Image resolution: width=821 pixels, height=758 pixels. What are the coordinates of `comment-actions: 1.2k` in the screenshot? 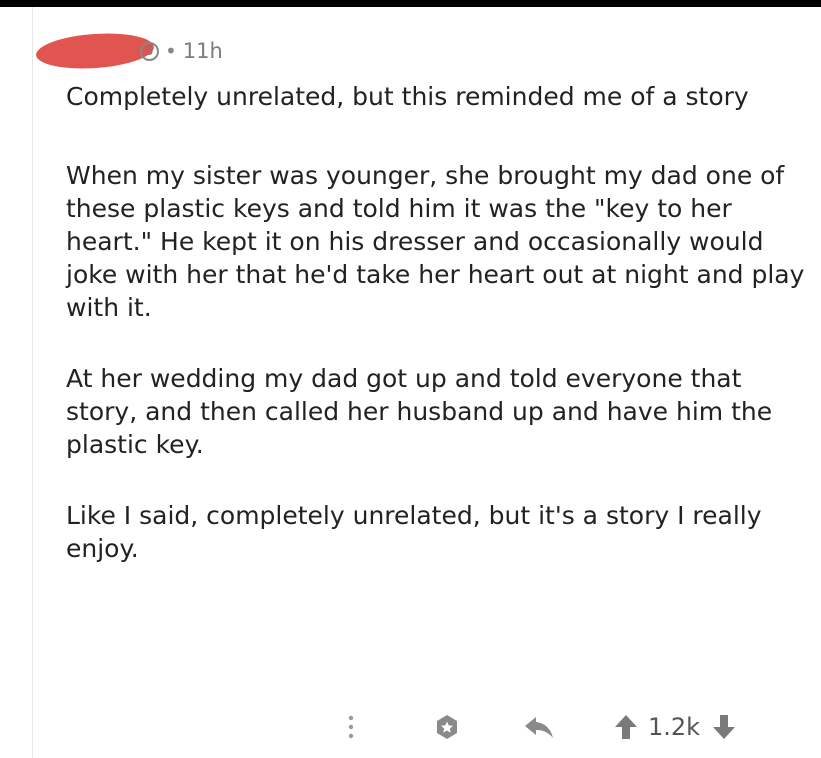 It's located at (538, 727).